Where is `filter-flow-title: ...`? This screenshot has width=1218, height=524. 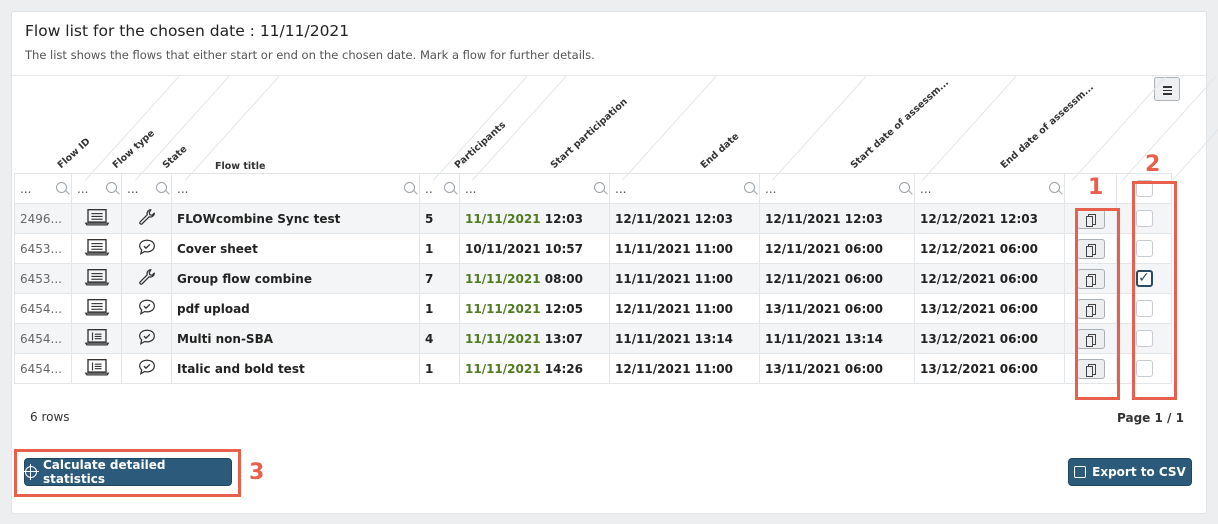
filter-flow-title: ... is located at coordinates (295, 188).